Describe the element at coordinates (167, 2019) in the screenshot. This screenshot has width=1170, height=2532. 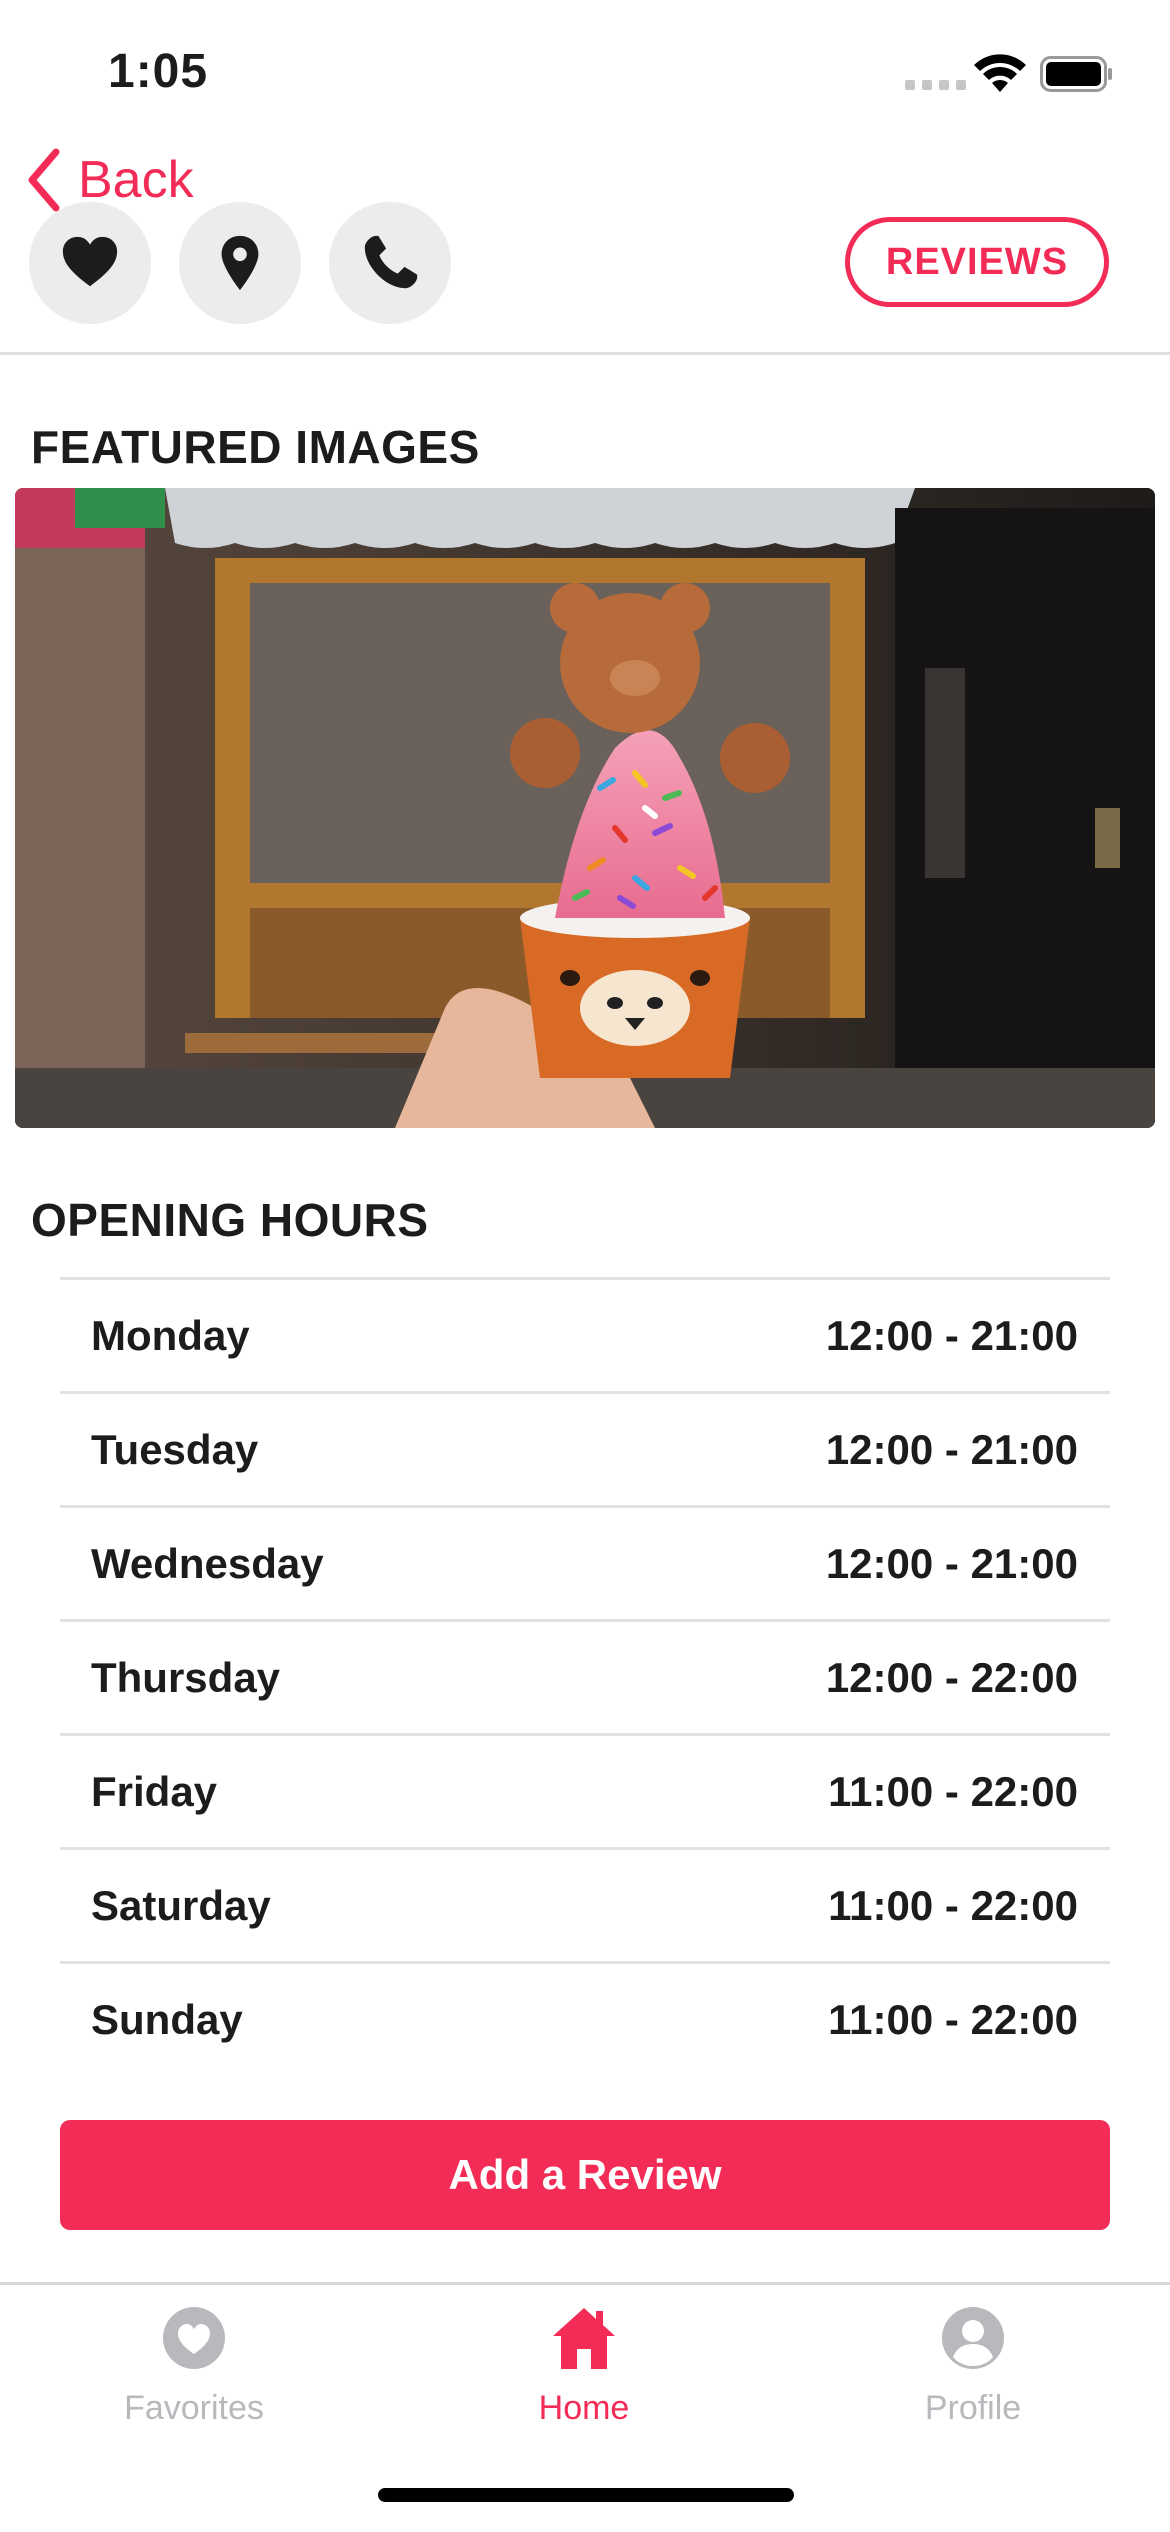
I see `day-label: Sunday` at that location.